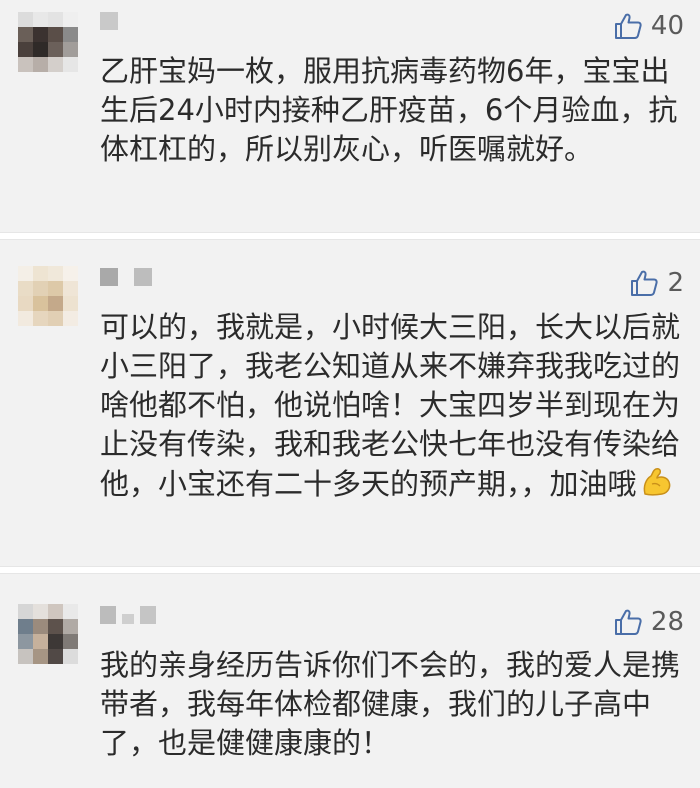  I want to click on like-button: 2, so click(656, 283).